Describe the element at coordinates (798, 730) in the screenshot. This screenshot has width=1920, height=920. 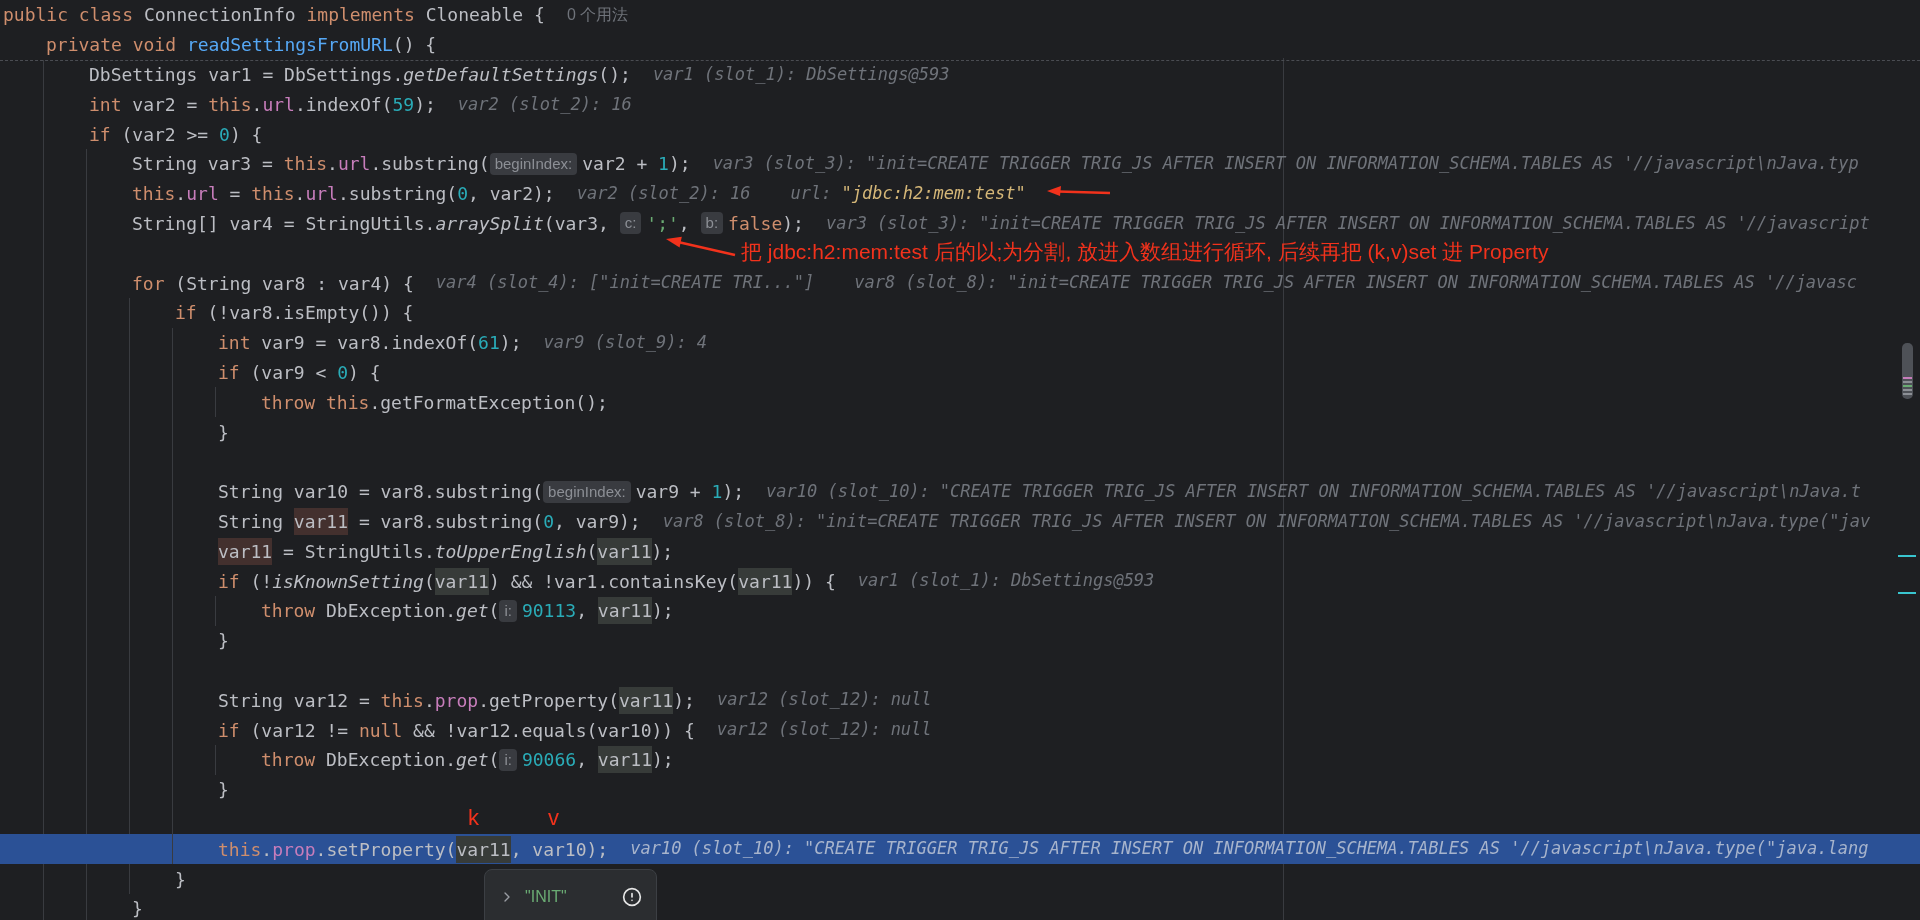
I see `debug-value-label: var12 (slot_12):` at that location.